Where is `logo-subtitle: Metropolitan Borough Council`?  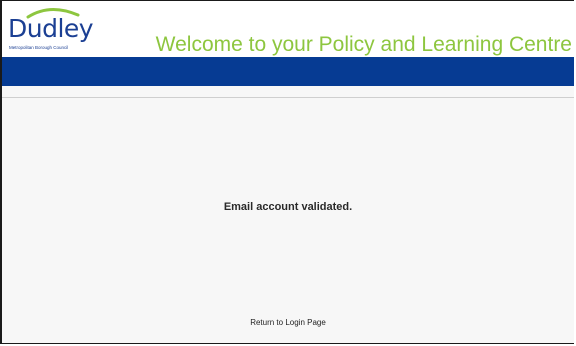 logo-subtitle: Metropolitan Borough Council is located at coordinates (39, 47).